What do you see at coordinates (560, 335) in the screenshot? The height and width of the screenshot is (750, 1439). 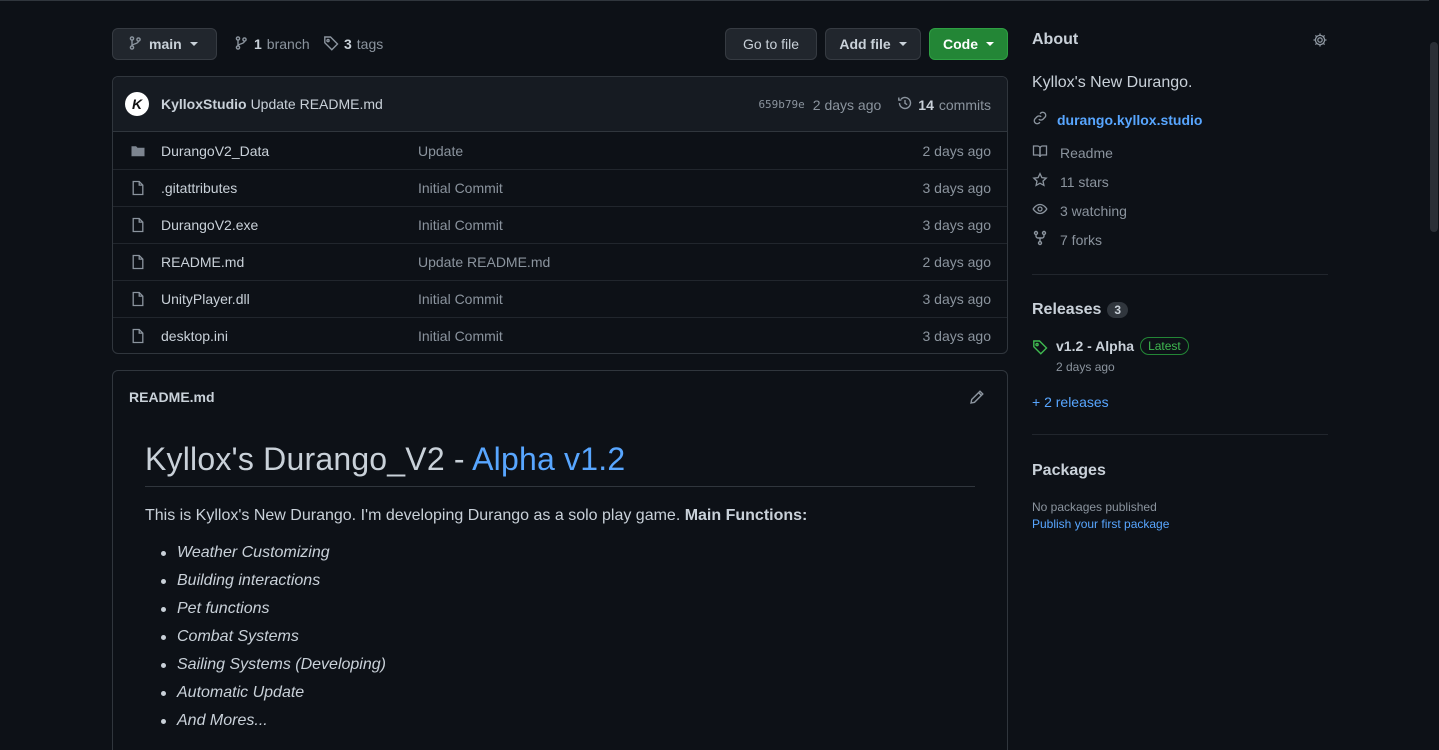 I see `file-row: desktop.ini Initial Commit 3 days ago` at bounding box center [560, 335].